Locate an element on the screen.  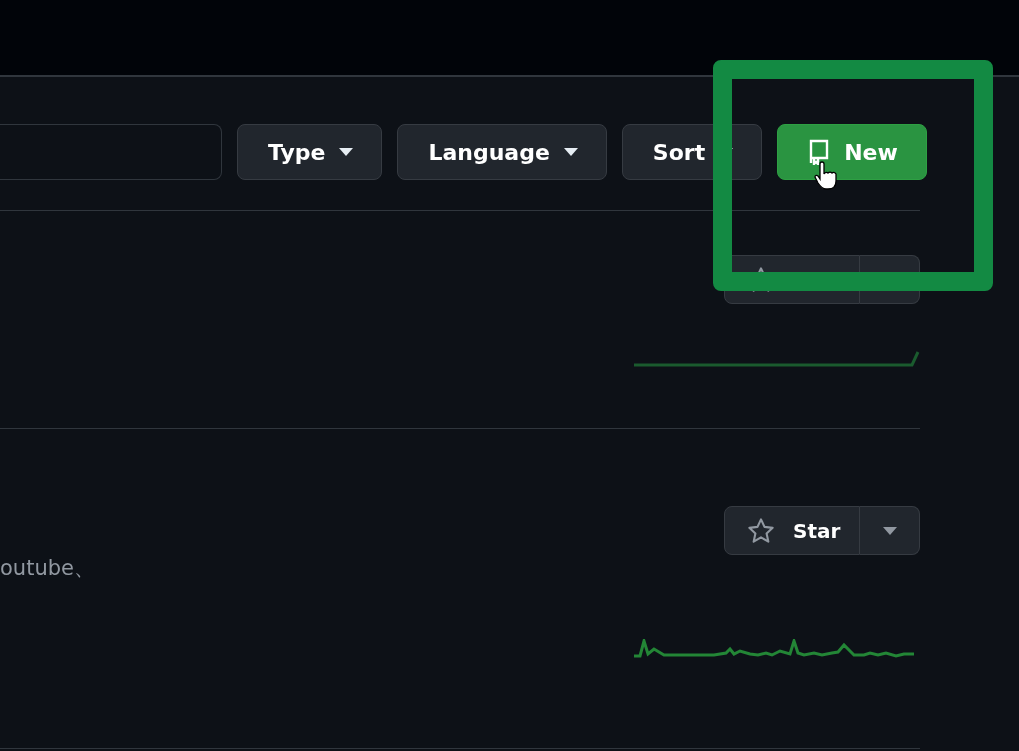
star-button: Star is located at coordinates (792, 530).